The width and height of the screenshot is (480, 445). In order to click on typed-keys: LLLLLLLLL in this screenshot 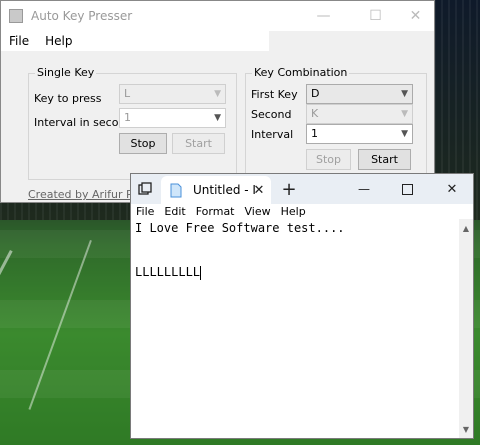, I will do `click(168, 272)`.